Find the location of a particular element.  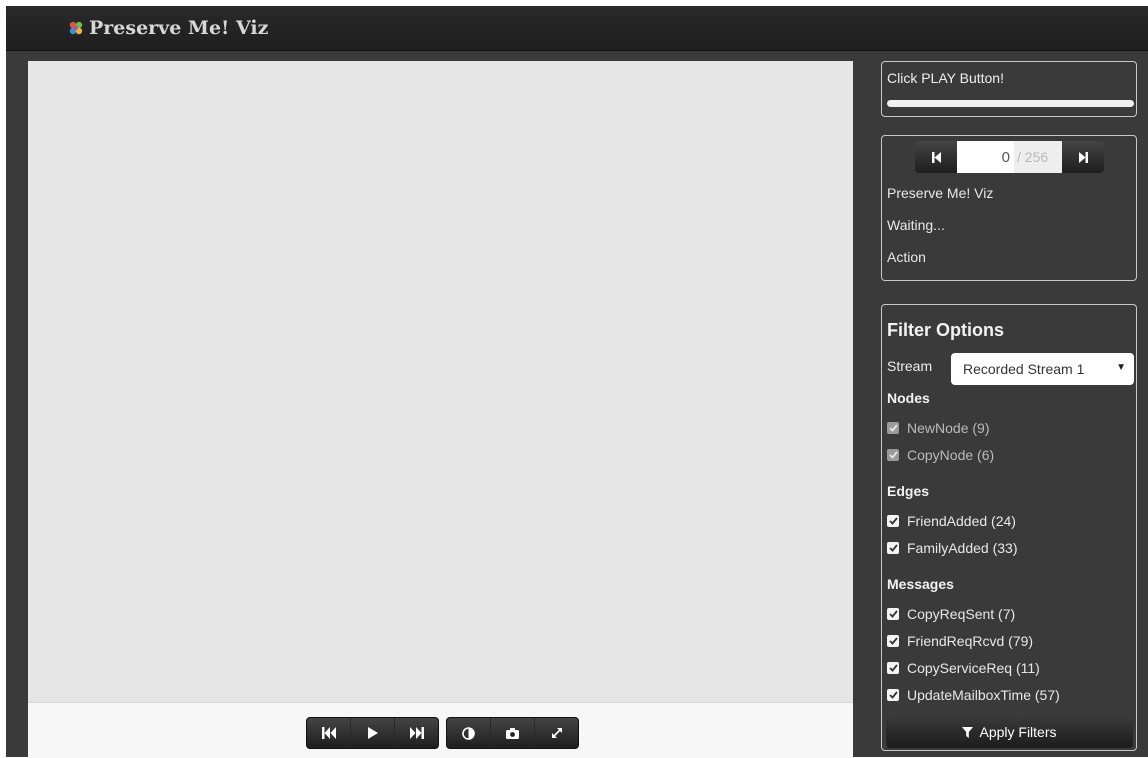

filter-checkbox-item: CopyServiceReq (11) is located at coordinates (963, 668).